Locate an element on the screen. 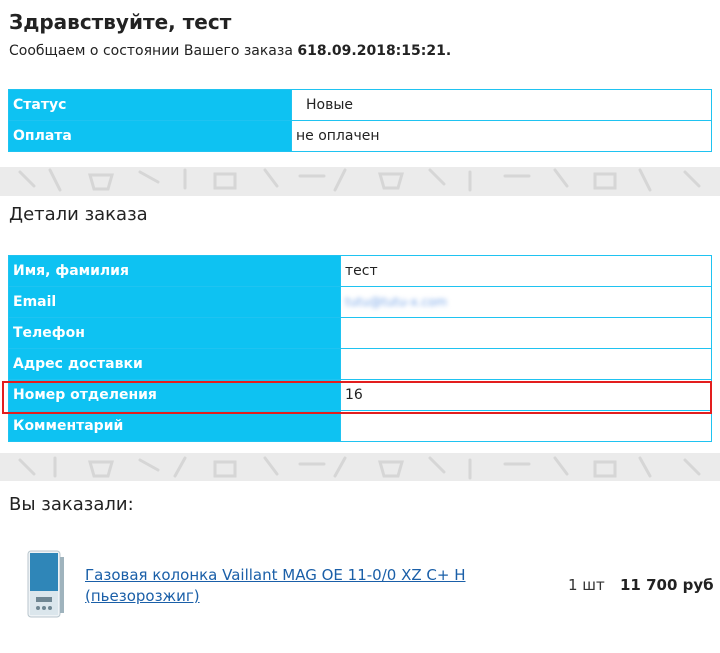  branch-number-label: Номер отделения is located at coordinates (174, 395).